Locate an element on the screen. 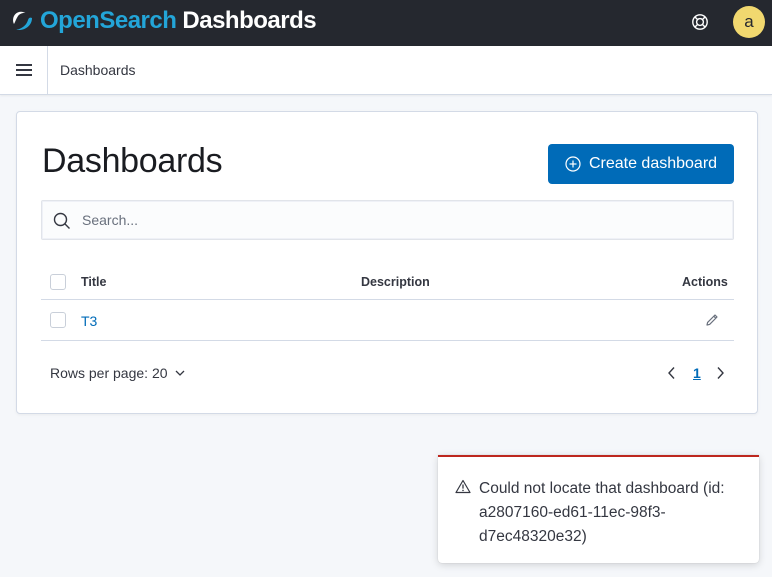 The image size is (772, 577). opensearch-logo: OpenSearch Dashboards is located at coordinates (163, 21).